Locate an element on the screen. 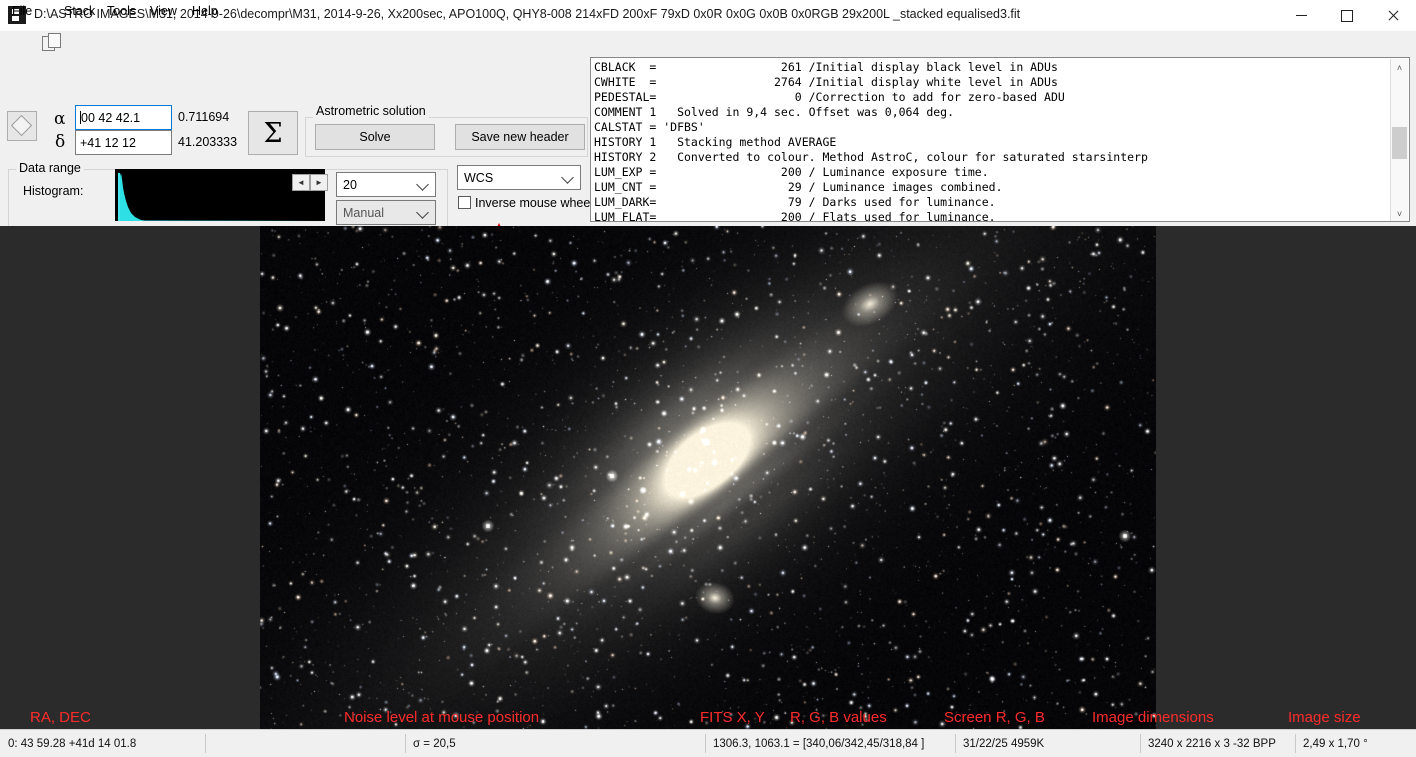 The height and width of the screenshot is (757, 1416). sigma-button: Σ is located at coordinates (273, 133).